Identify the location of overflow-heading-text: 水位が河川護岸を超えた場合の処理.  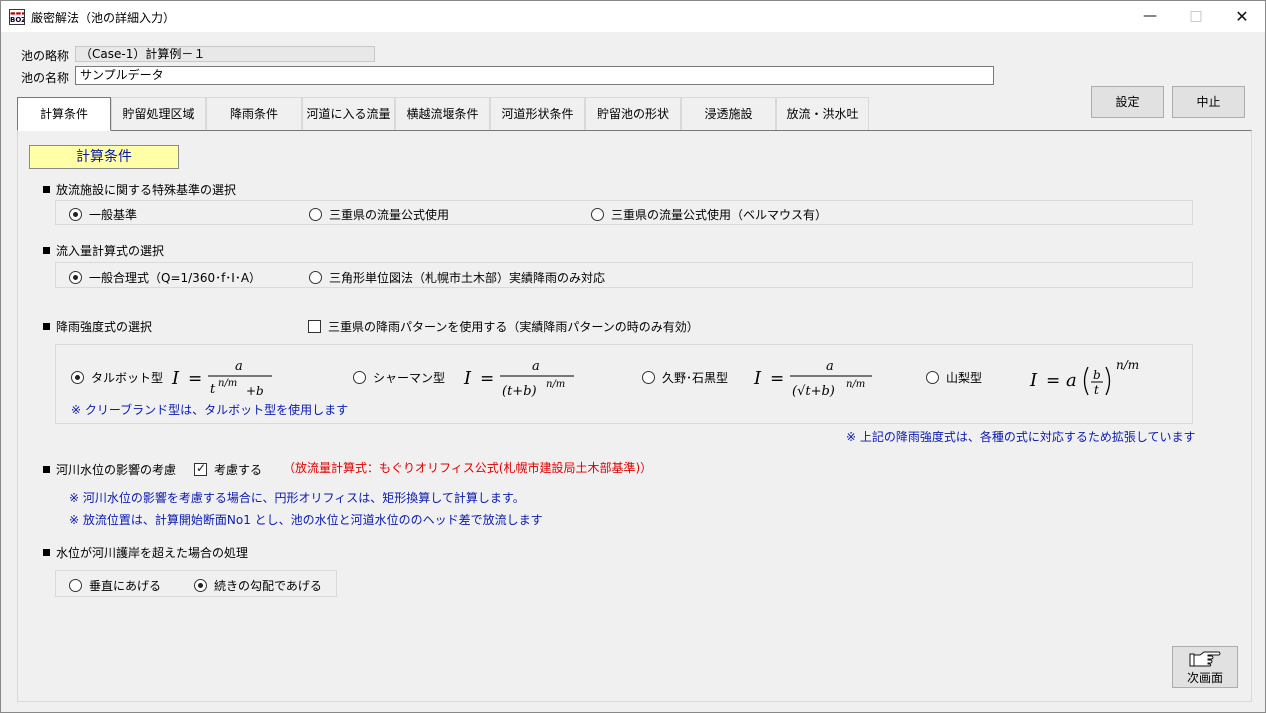
(152, 553).